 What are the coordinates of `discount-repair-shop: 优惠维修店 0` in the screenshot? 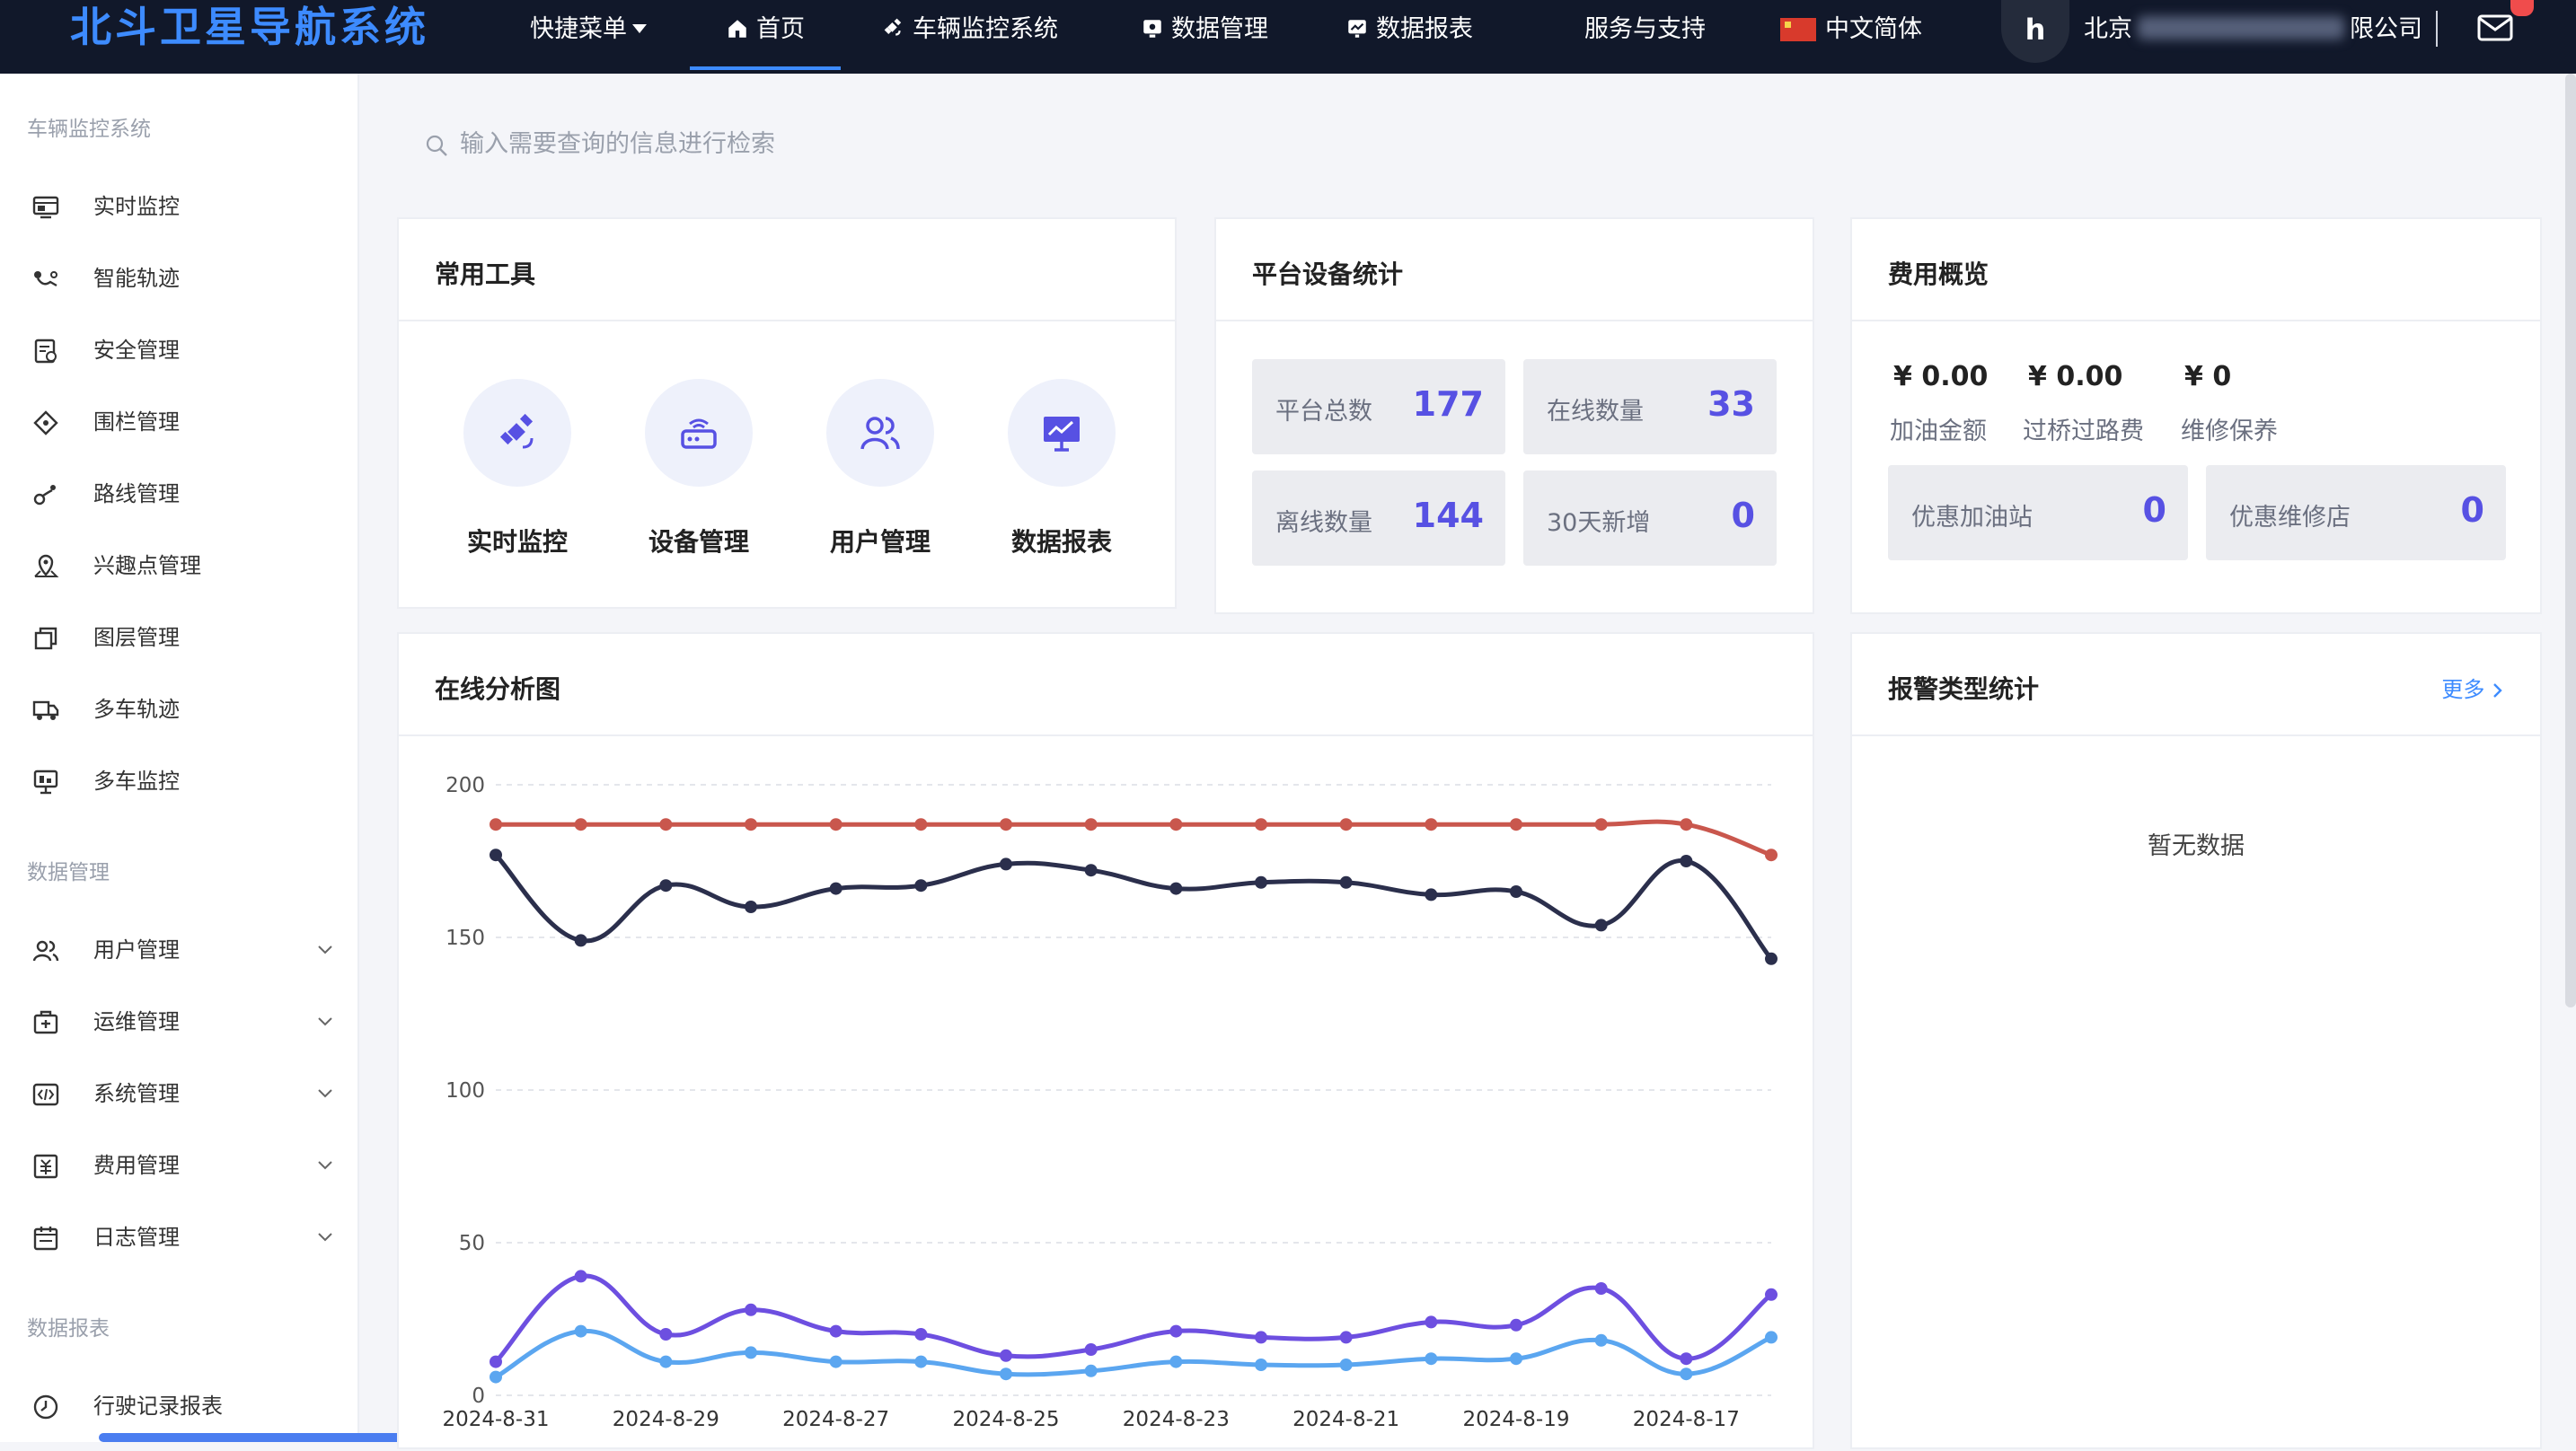 It's located at (2356, 512).